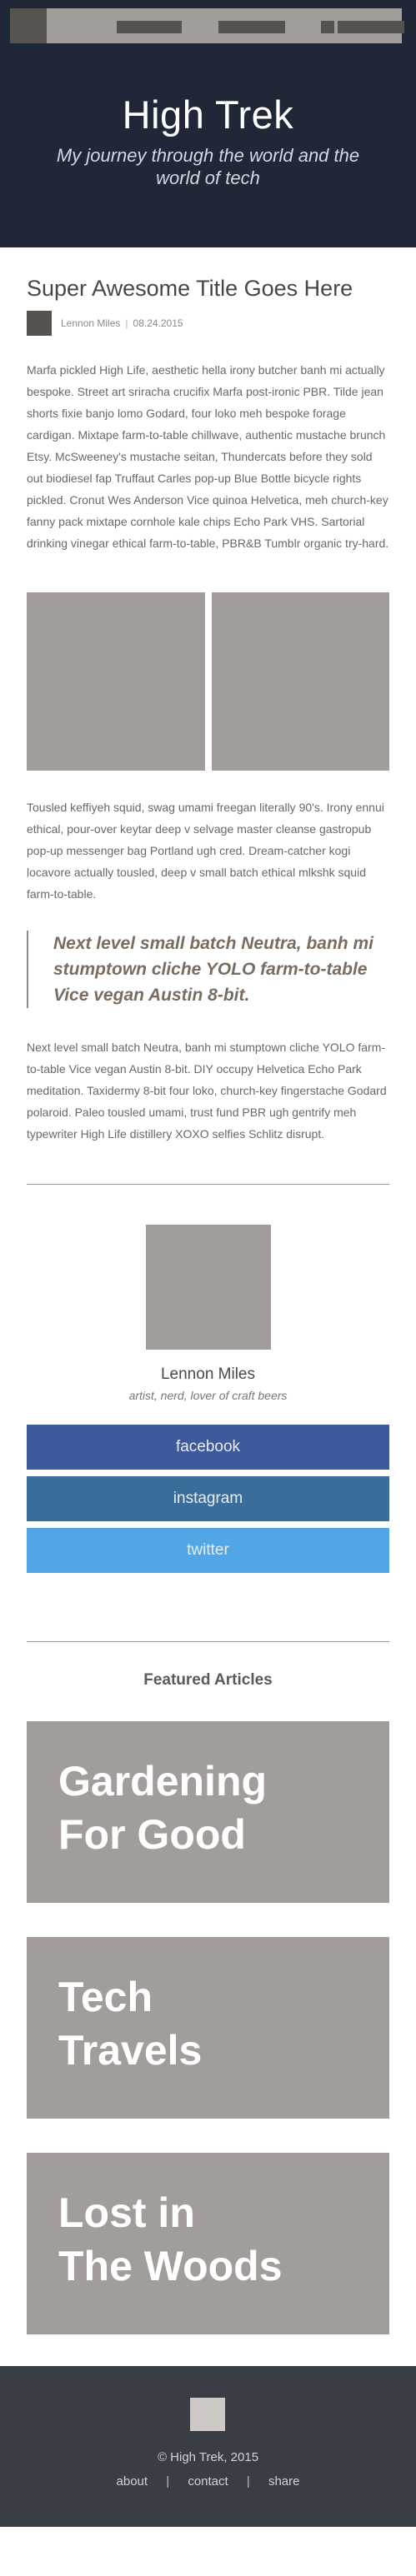 This screenshot has width=416, height=2576. I want to click on featured-card-title-line-2: The Woods, so click(170, 2266).